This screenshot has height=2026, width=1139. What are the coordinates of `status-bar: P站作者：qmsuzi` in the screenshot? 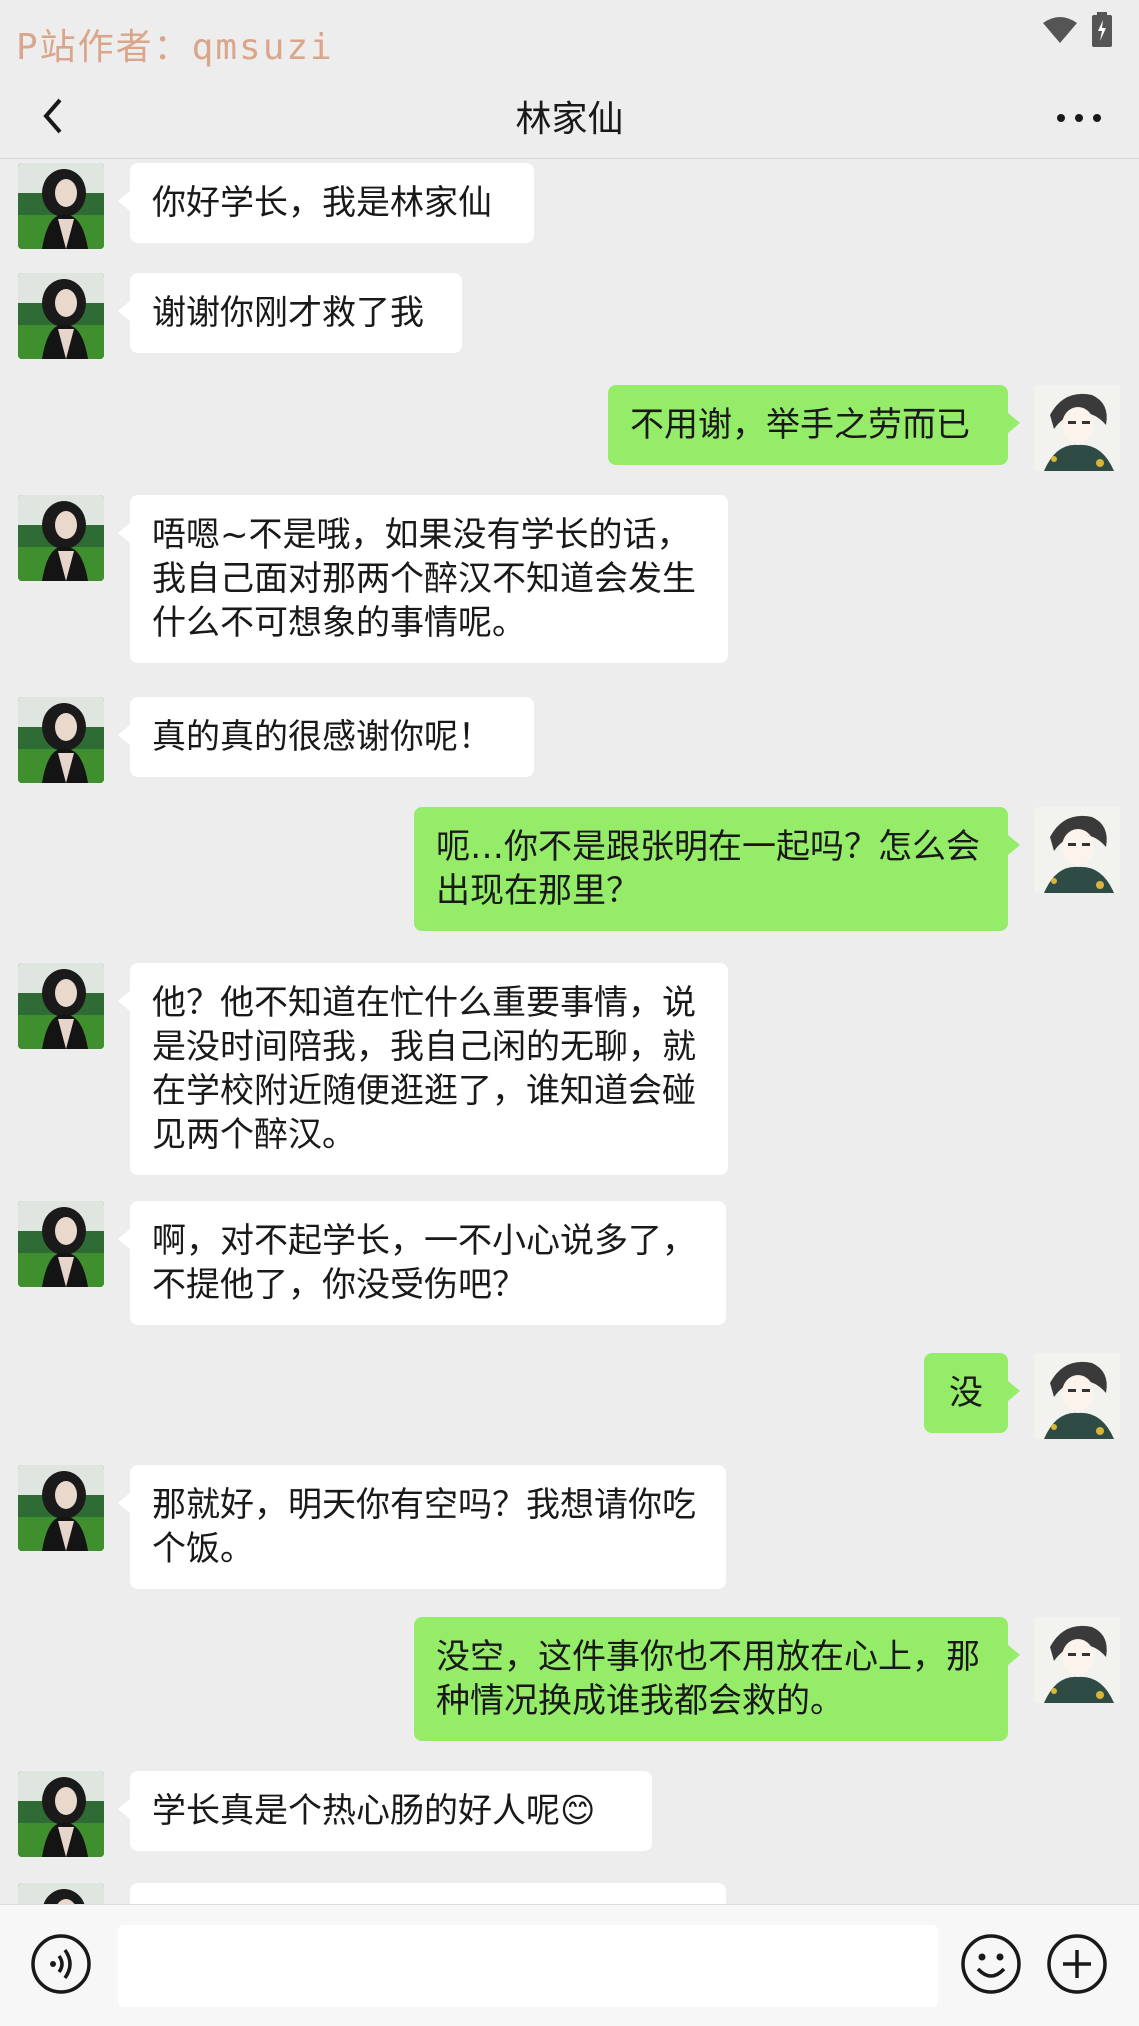 It's located at (569, 40).